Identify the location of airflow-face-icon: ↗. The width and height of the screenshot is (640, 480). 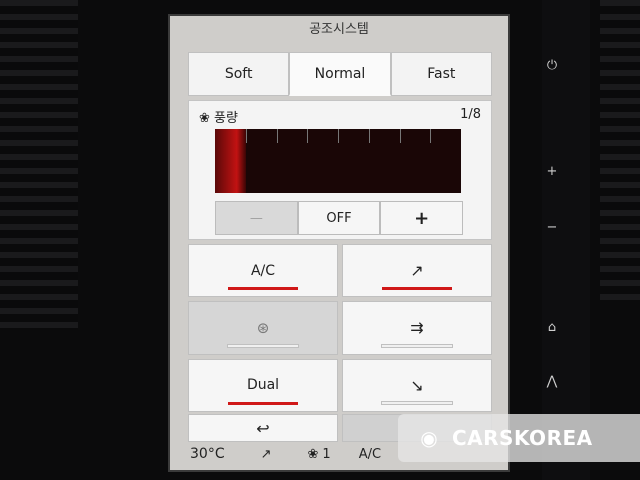
(417, 271).